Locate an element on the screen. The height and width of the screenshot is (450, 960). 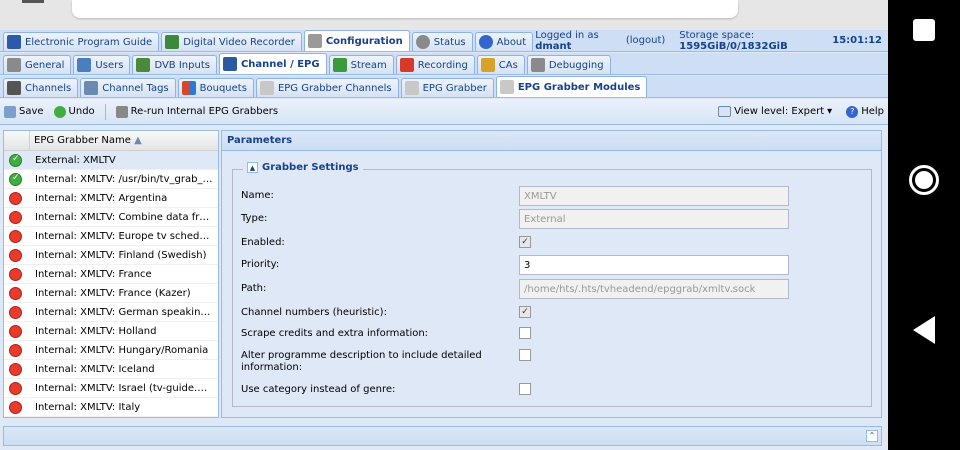
tab-cas: CAs is located at coordinates (500, 64).